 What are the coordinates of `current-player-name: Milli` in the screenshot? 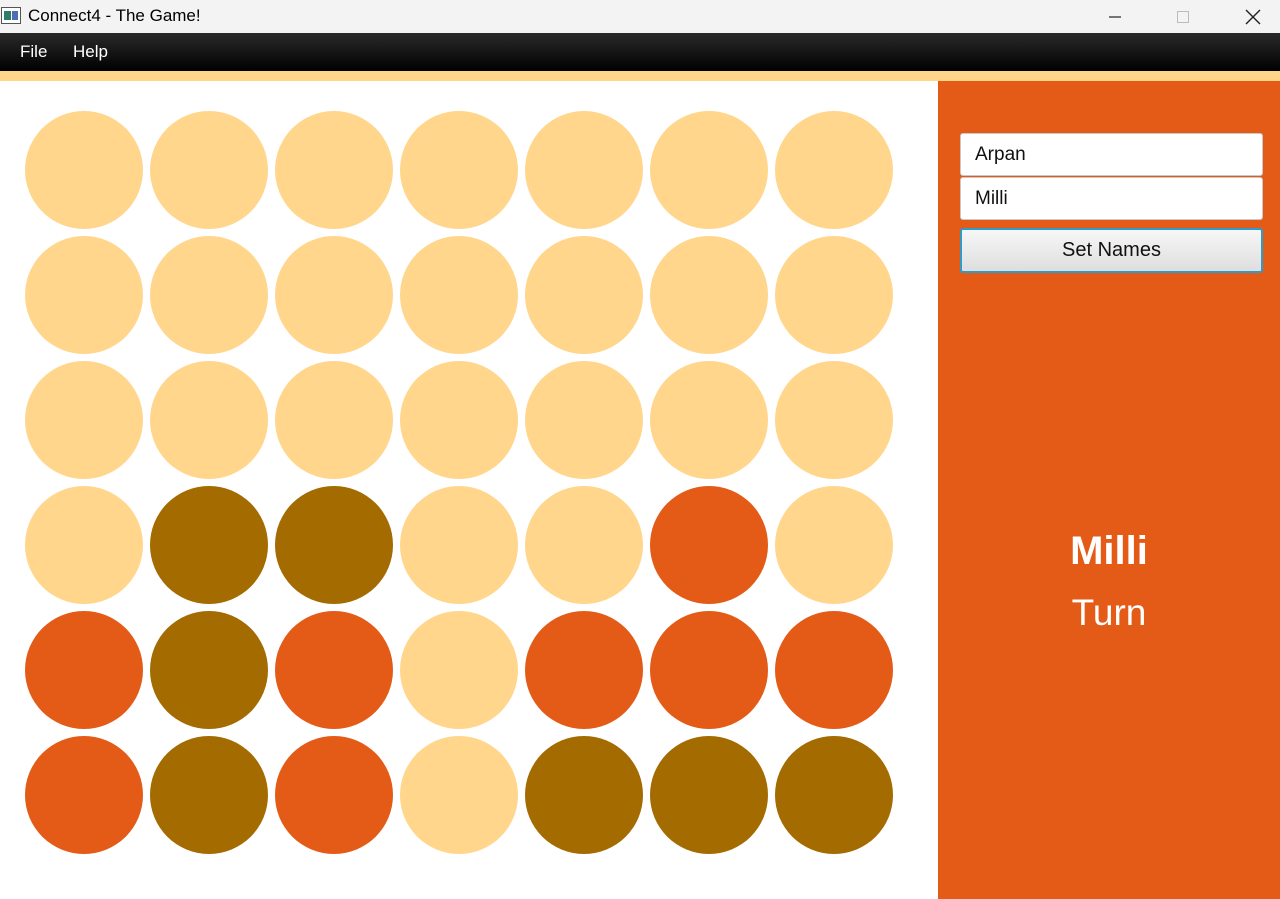 It's located at (1109, 551).